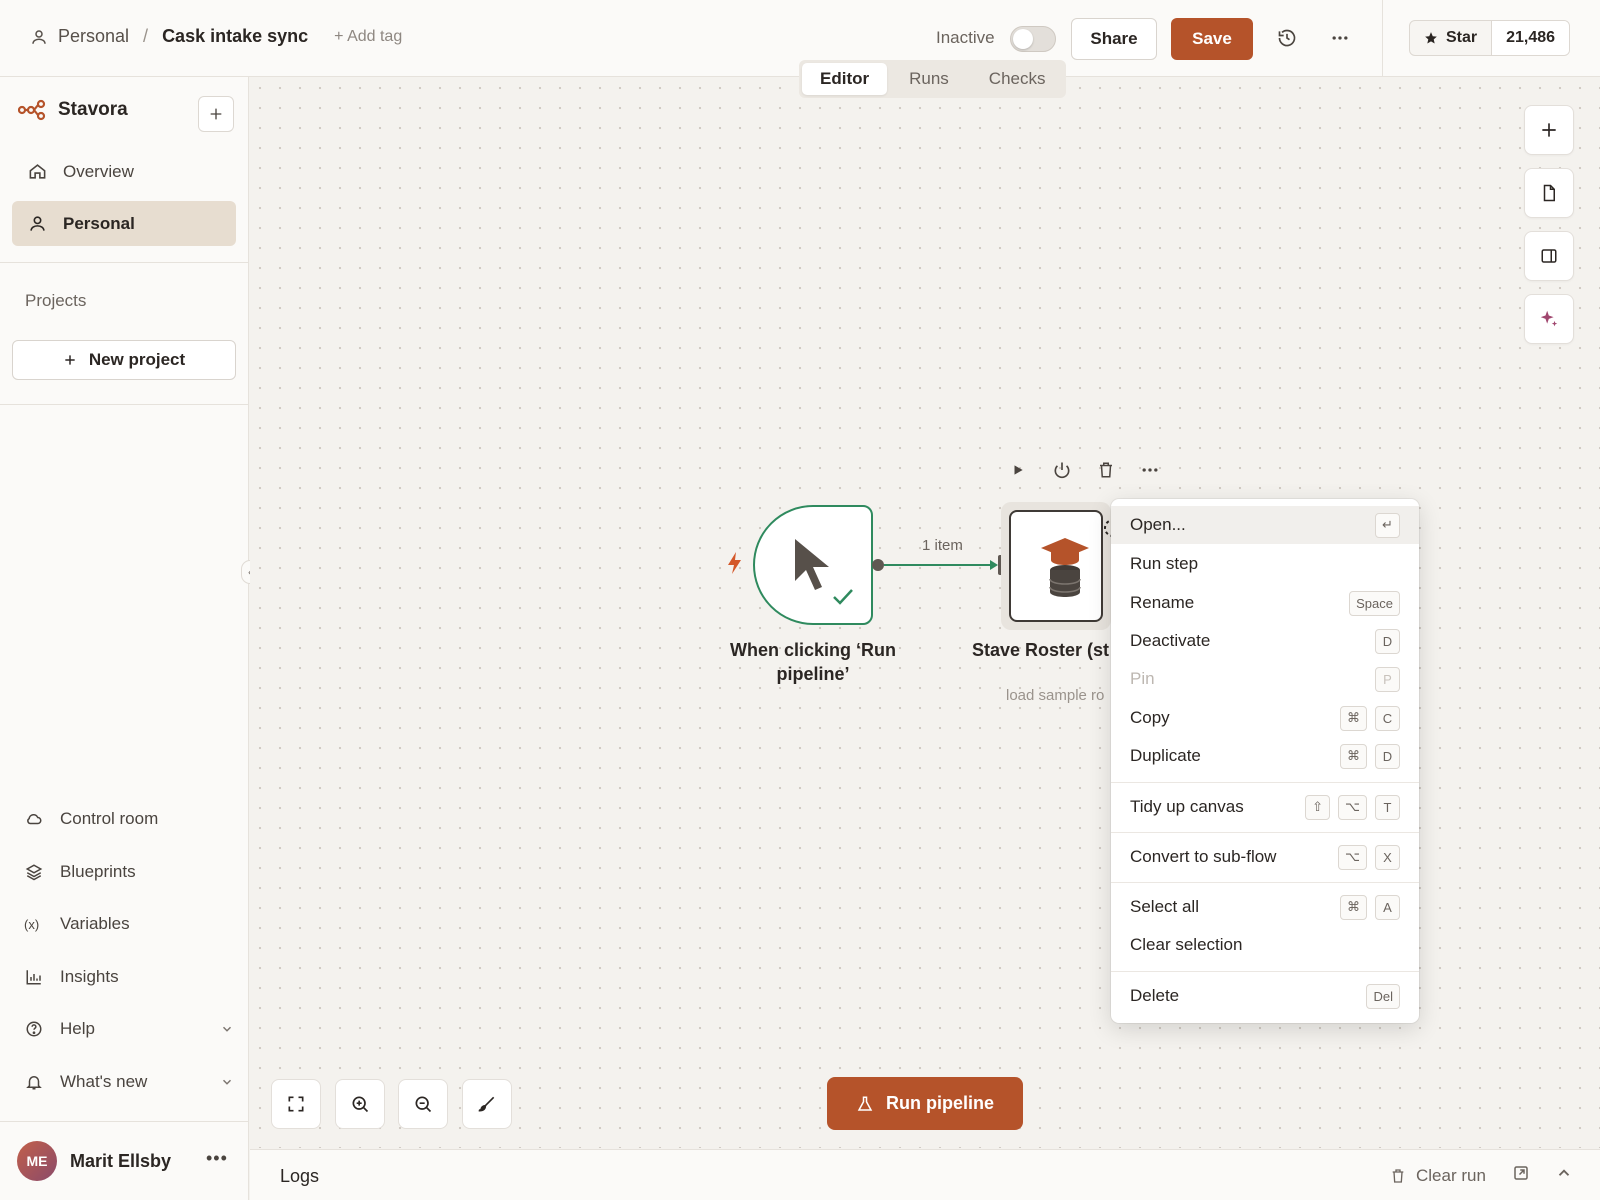 This screenshot has width=1600, height=1200. I want to click on menu-item-select-all: Select all ⌘ A, so click(1265, 907).